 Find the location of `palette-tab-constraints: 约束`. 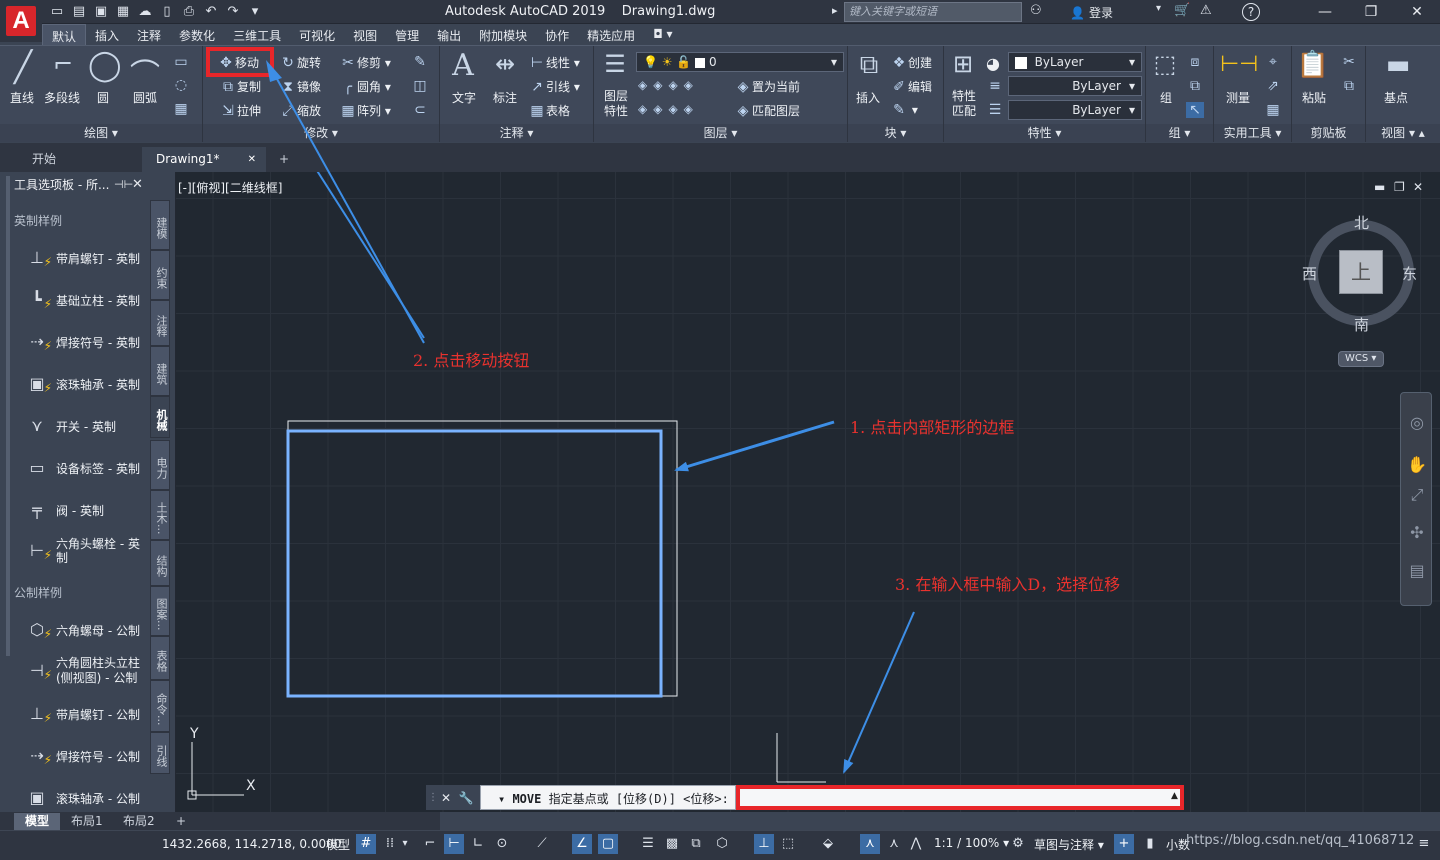

palette-tab-constraints: 约束 is located at coordinates (160, 275).